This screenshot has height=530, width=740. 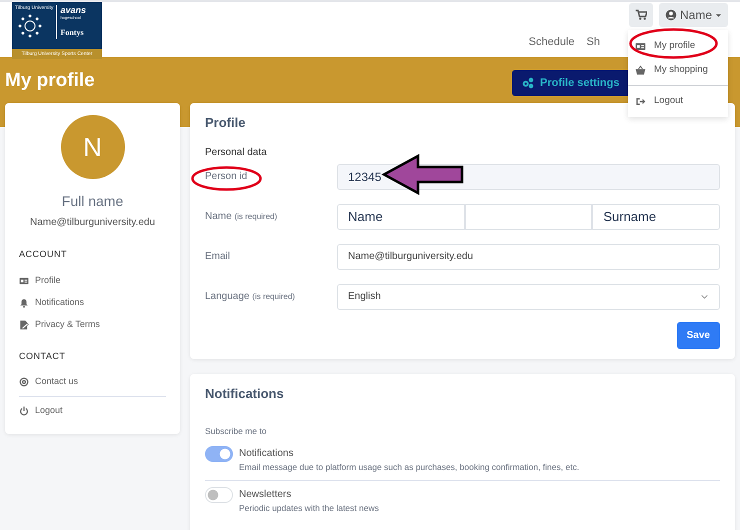 What do you see at coordinates (42, 356) in the screenshot?
I see `section-heading: CONTACT` at bounding box center [42, 356].